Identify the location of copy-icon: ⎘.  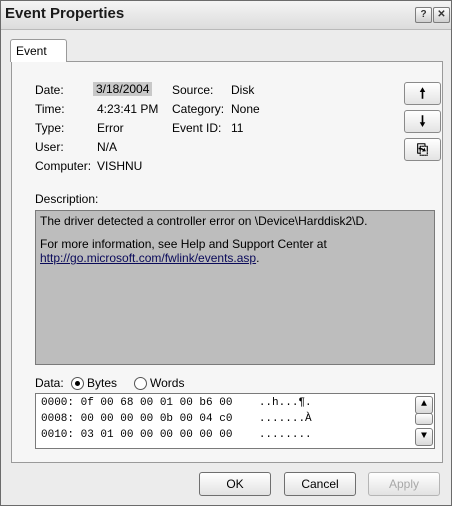
(422, 149).